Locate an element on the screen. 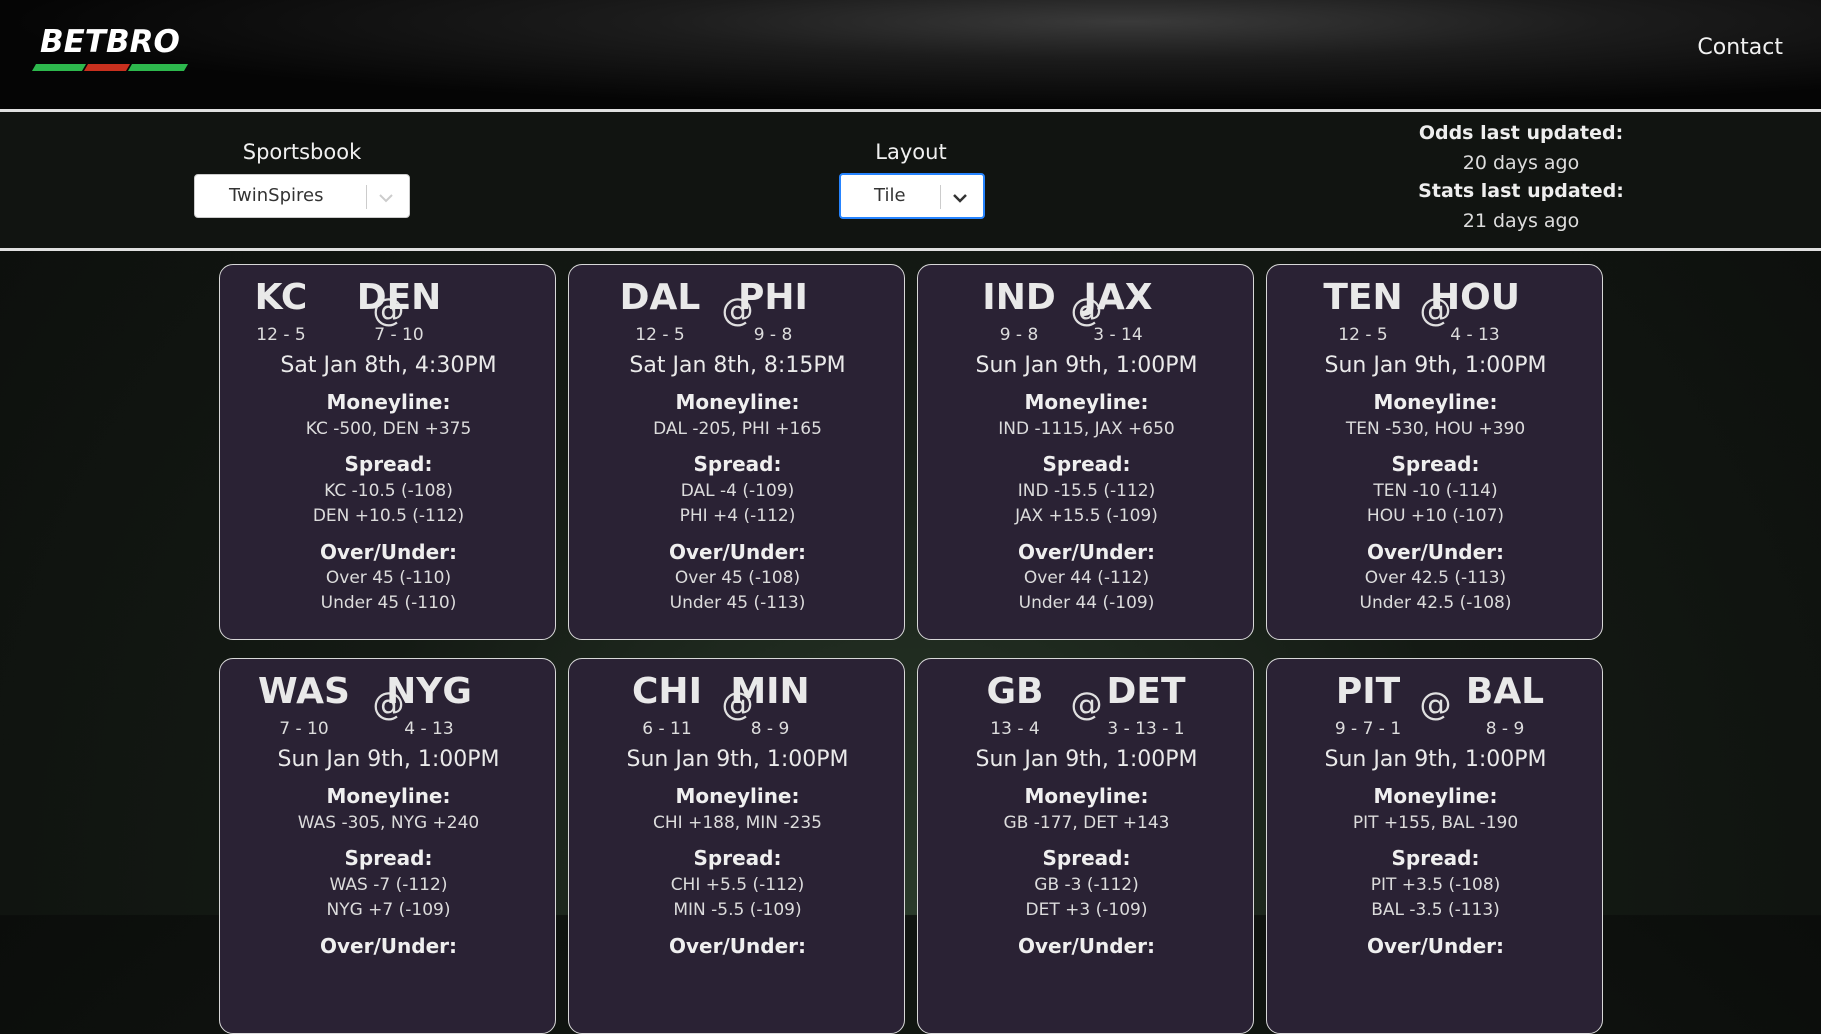 The height and width of the screenshot is (1034, 1821). spread-away-value: GB -3 (-112) is located at coordinates (1086, 885).